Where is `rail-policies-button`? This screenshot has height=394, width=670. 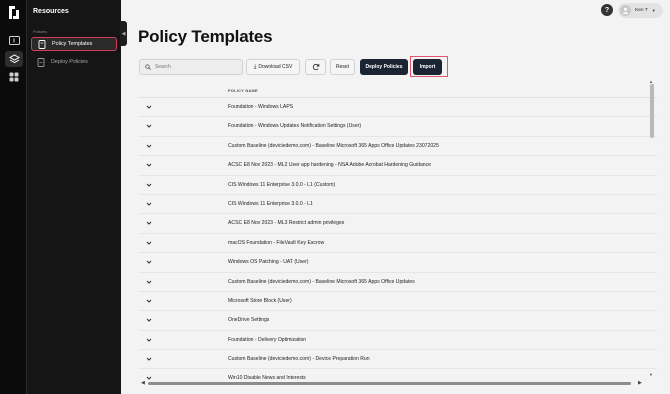
rail-policies-button is located at coordinates (14, 59).